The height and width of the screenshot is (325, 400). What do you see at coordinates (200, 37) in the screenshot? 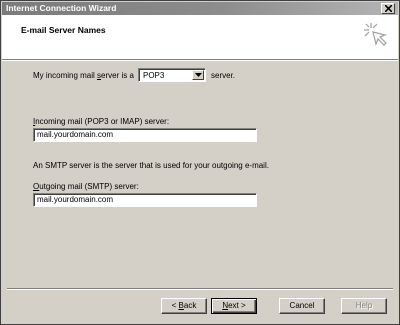
I see `wizard-header: E-mail Server Names` at bounding box center [200, 37].